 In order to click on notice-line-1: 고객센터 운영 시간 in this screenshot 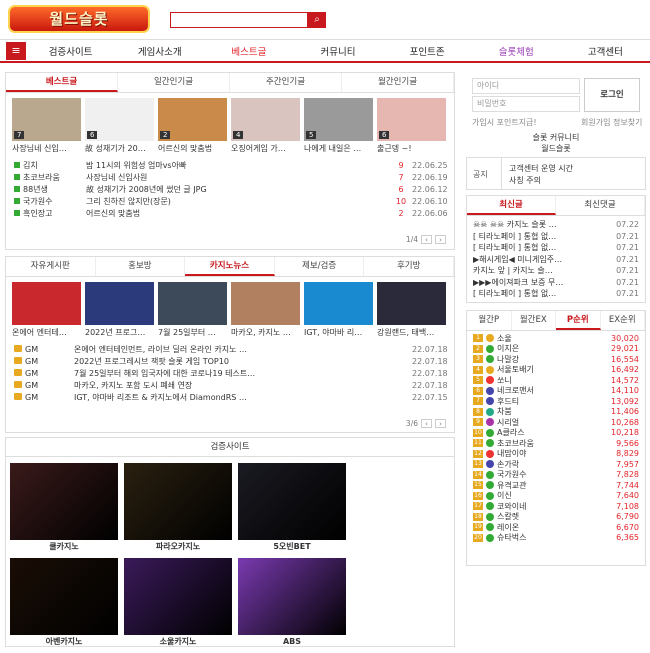, I will do `click(541, 168)`.